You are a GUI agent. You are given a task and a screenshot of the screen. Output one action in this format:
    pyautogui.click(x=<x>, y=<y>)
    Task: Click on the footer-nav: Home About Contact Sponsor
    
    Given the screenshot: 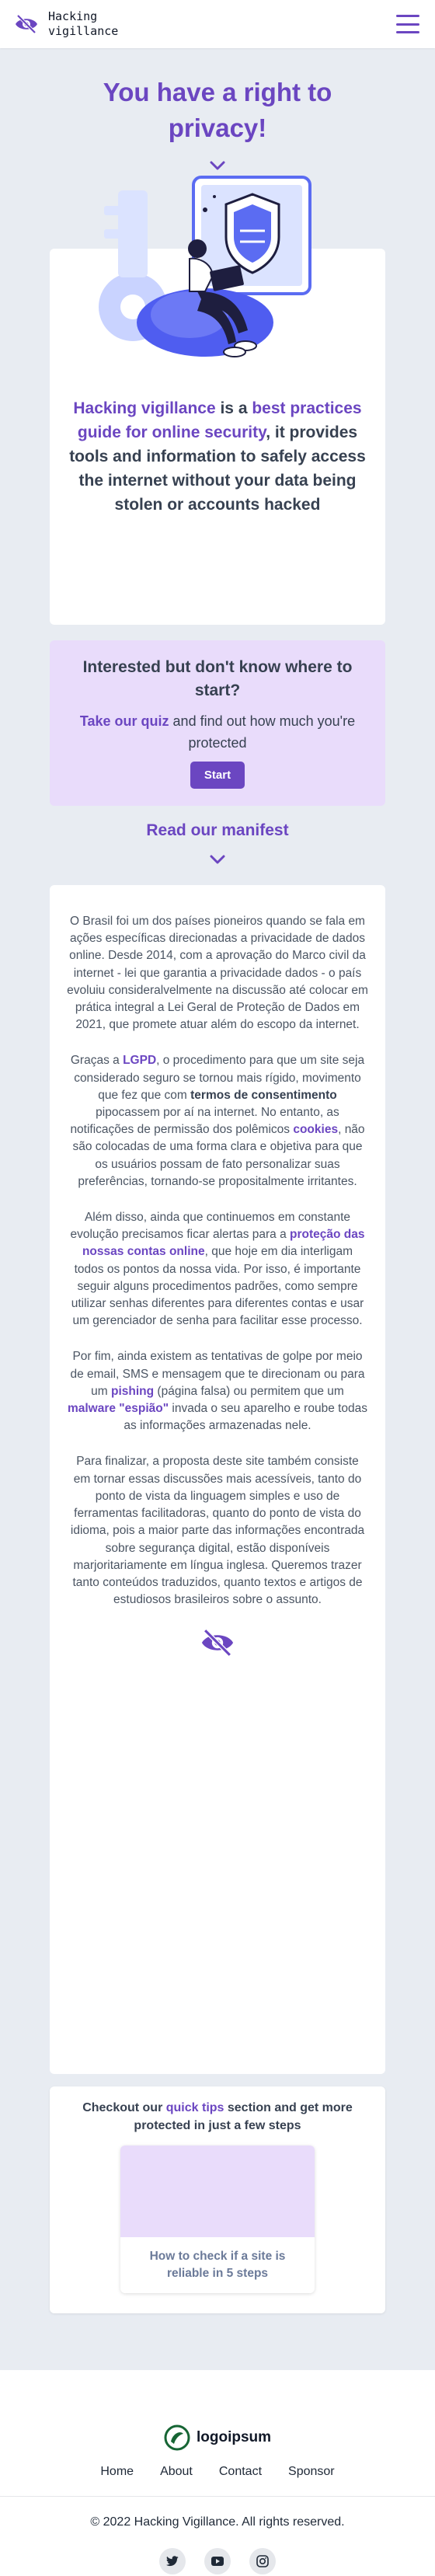 What is the action you would take?
    pyautogui.click(x=217, y=2472)
    